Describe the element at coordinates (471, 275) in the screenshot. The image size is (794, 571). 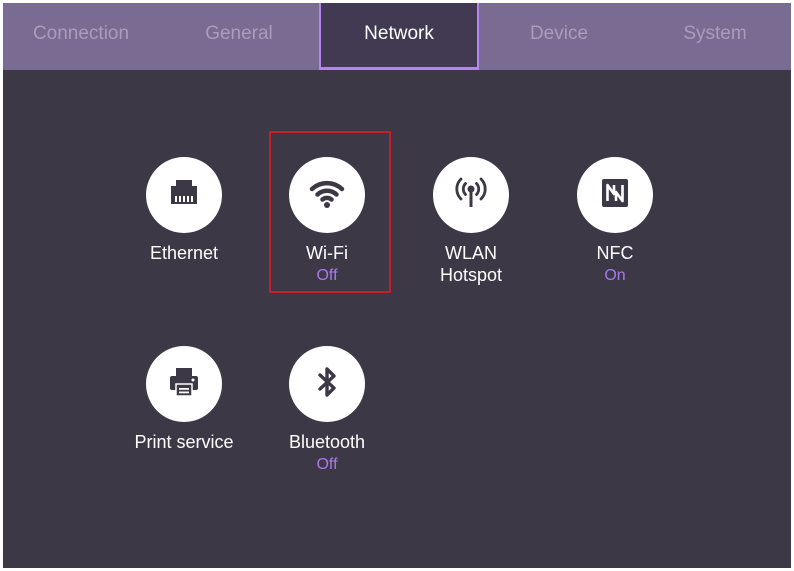
I see `wlan-hotspot-label-line2: Hotspot` at that location.